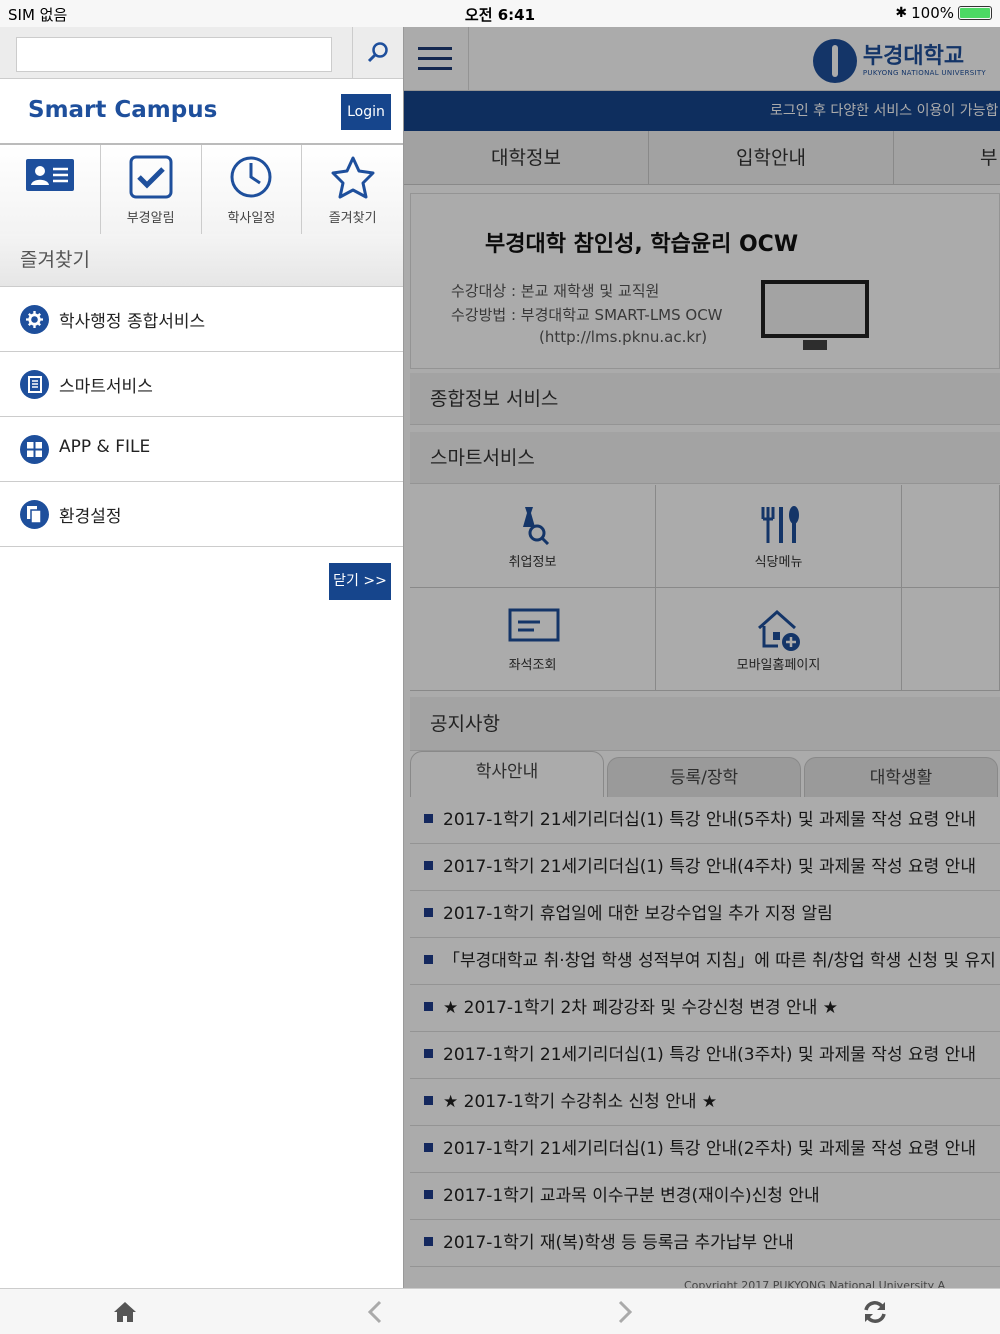 Image resolution: width=1000 pixels, height=1334 pixels. I want to click on search-button, so click(377, 53).